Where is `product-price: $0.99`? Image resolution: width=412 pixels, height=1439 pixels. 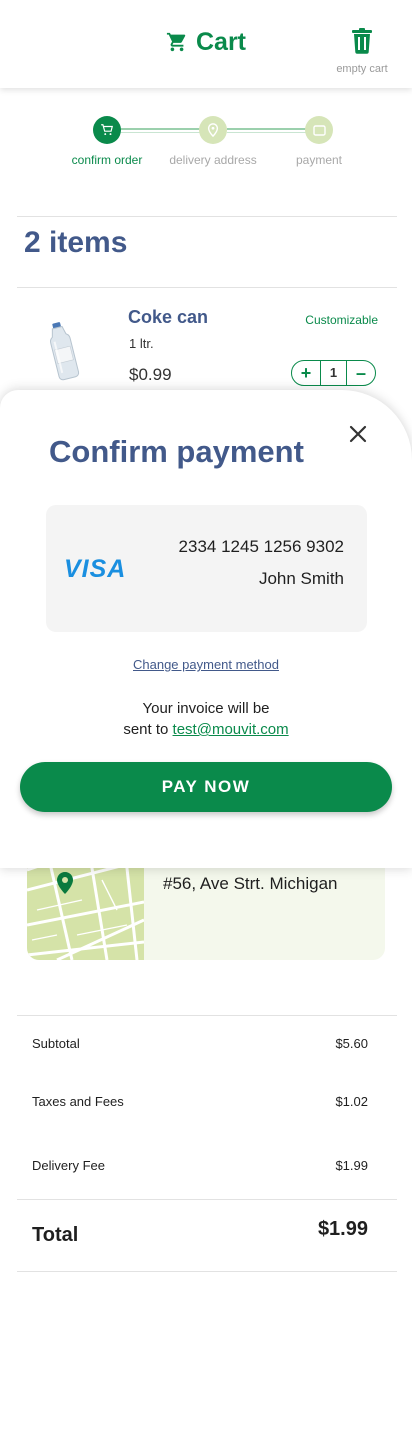
product-price: $0.99 is located at coordinates (150, 374).